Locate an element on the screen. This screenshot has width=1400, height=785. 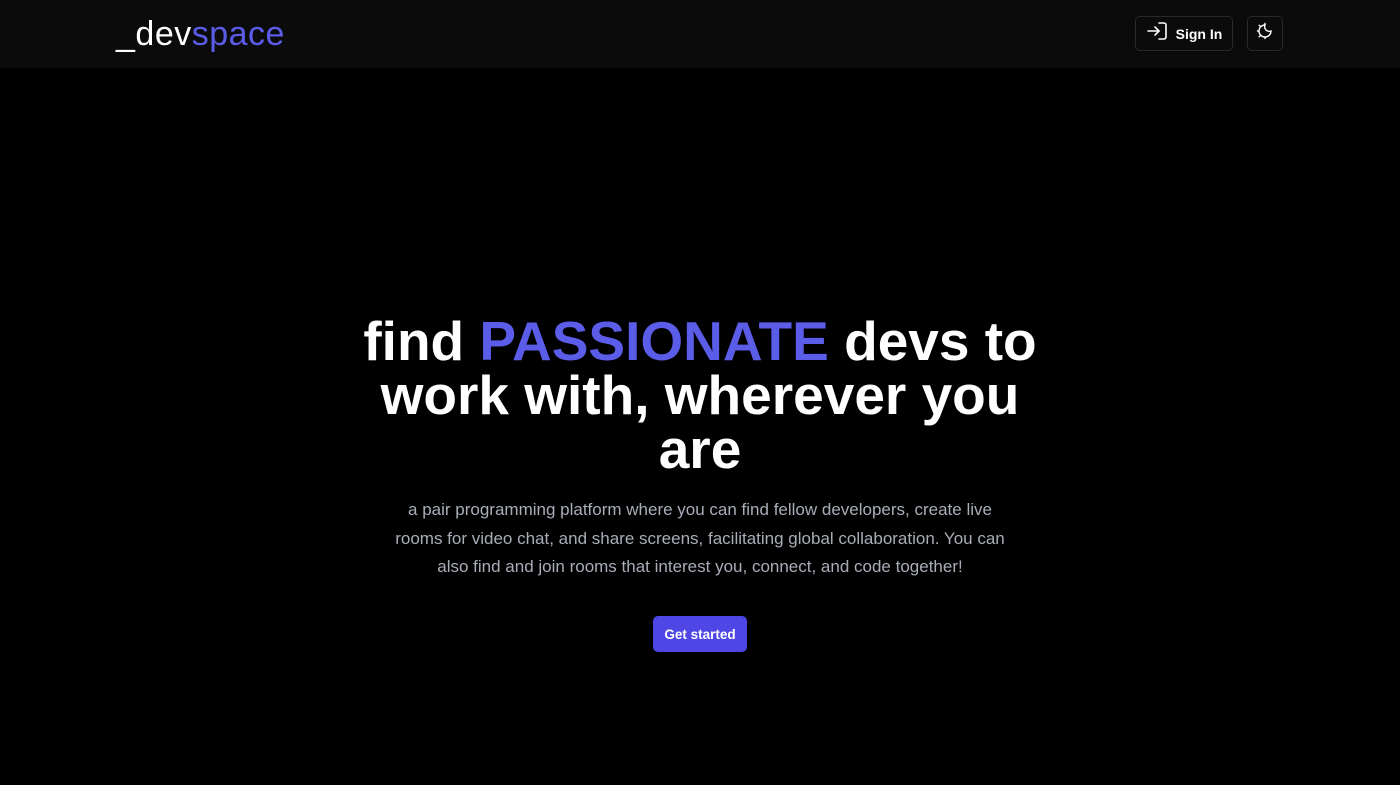
sign-in-icon is located at coordinates (1157, 33).